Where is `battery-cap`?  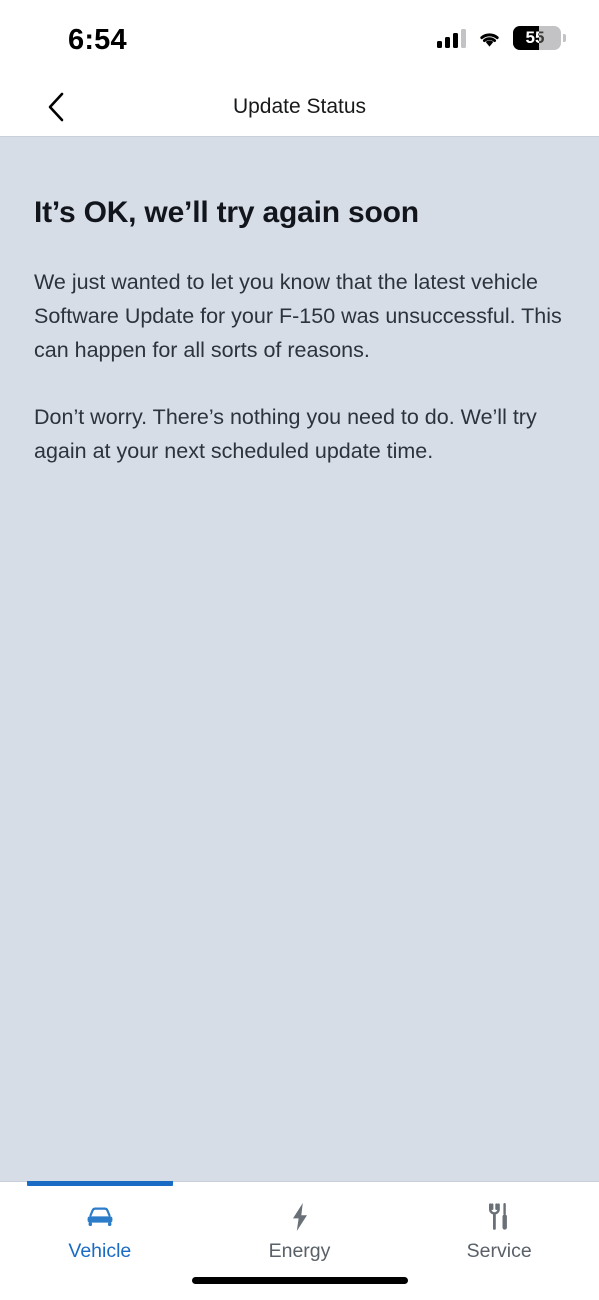
battery-cap is located at coordinates (564, 38).